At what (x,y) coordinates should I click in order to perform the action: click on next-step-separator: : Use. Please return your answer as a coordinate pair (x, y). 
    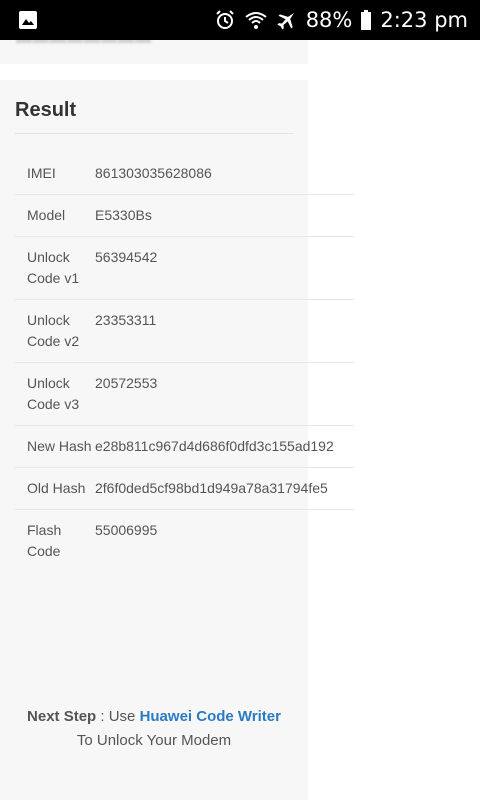
    Looking at the image, I should click on (118, 716).